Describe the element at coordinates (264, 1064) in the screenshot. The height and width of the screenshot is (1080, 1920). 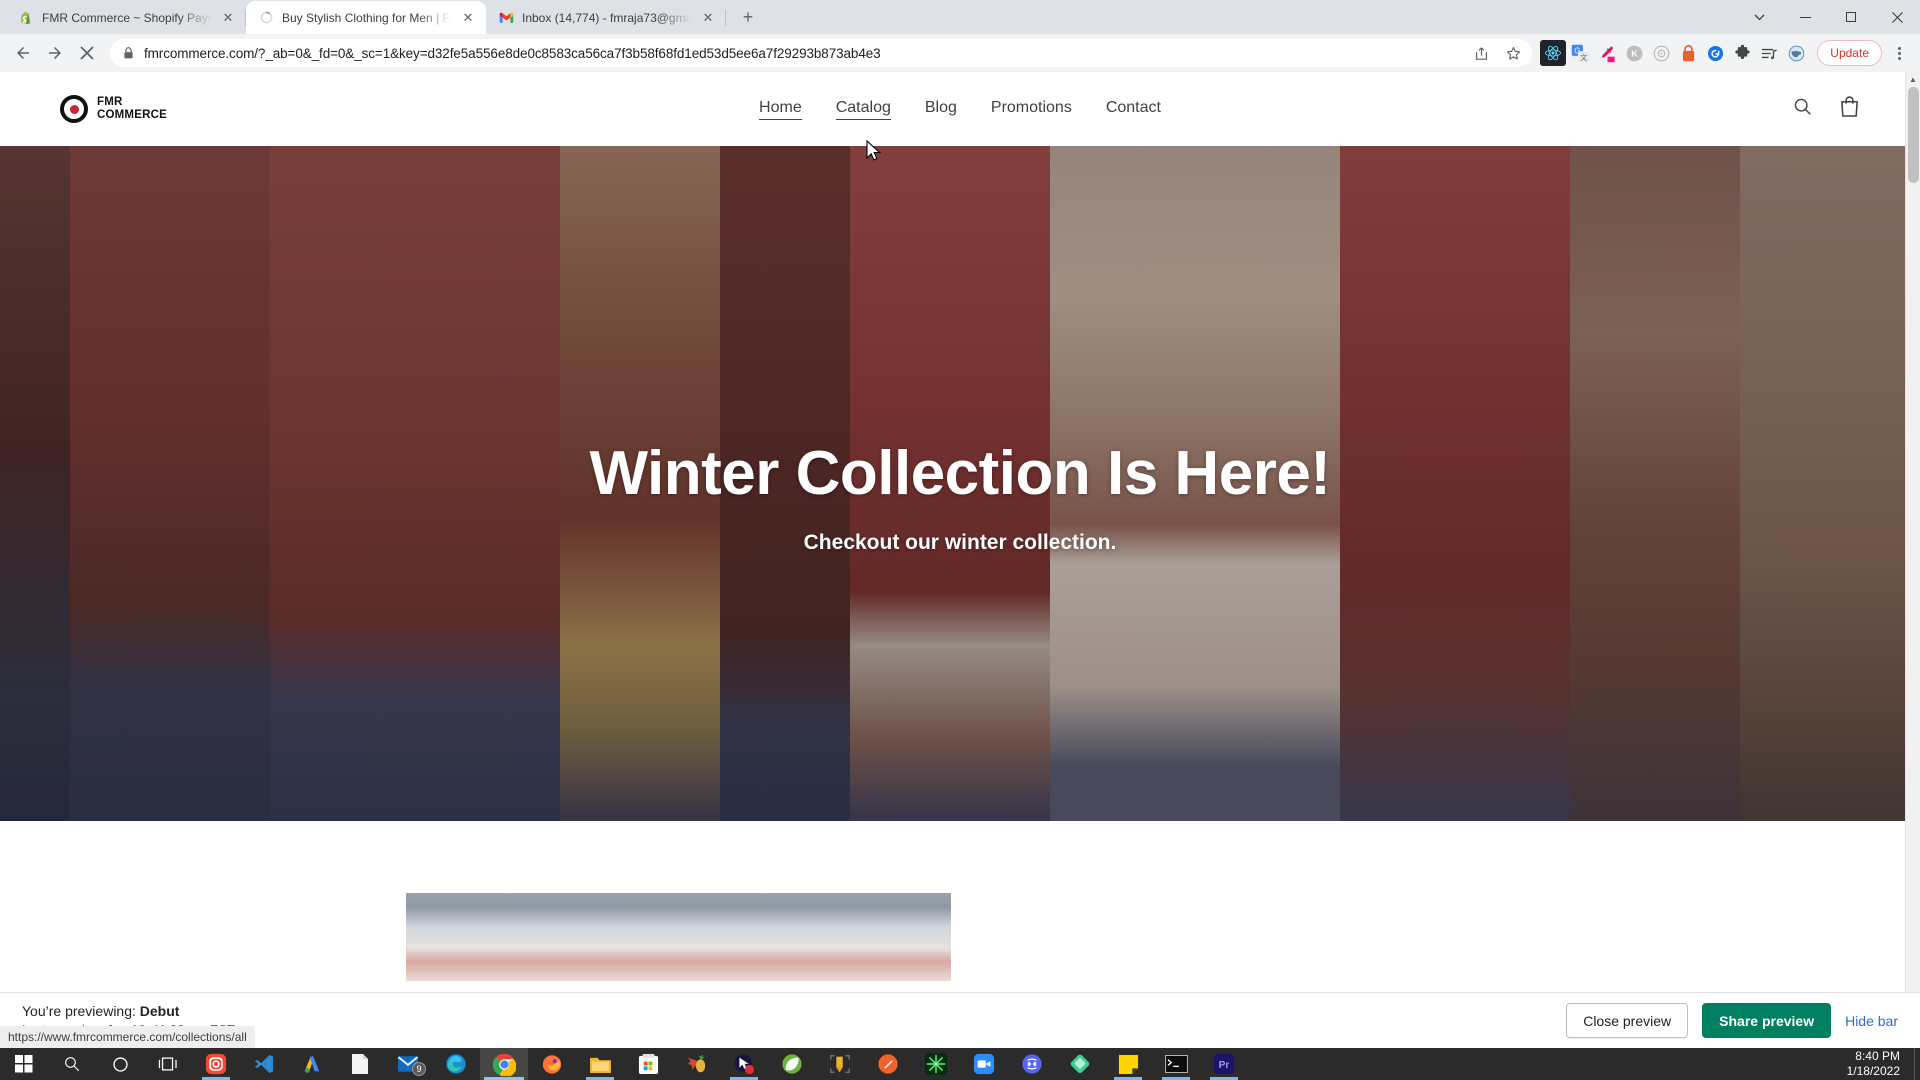
I see `vscode-icon` at that location.